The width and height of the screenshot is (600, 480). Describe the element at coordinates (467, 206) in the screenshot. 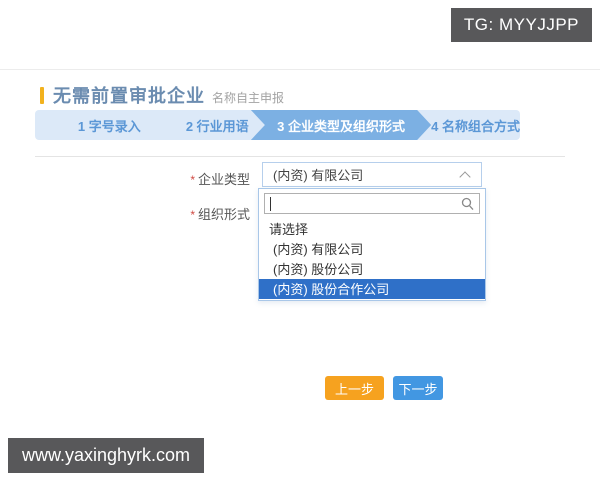

I see `search-icon` at that location.